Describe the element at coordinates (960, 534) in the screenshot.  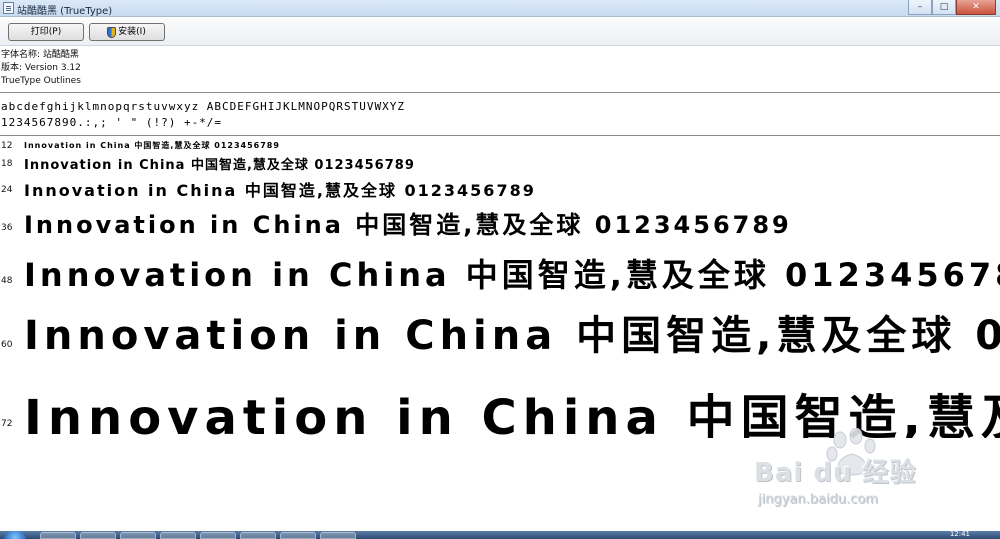
I see `clock: 12:41` at that location.